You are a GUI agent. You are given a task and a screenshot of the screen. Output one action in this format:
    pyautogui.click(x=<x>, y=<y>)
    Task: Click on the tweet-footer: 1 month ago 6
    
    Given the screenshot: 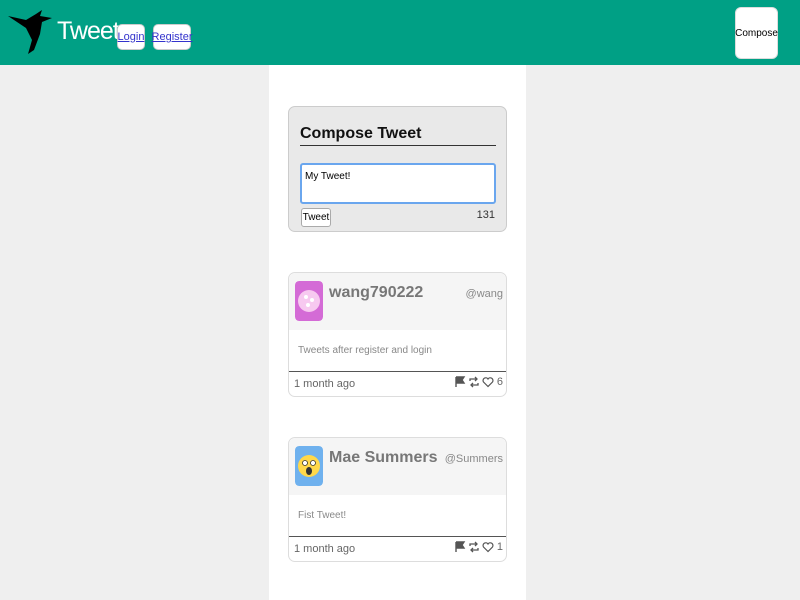 What is the action you would take?
    pyautogui.click(x=397, y=383)
    